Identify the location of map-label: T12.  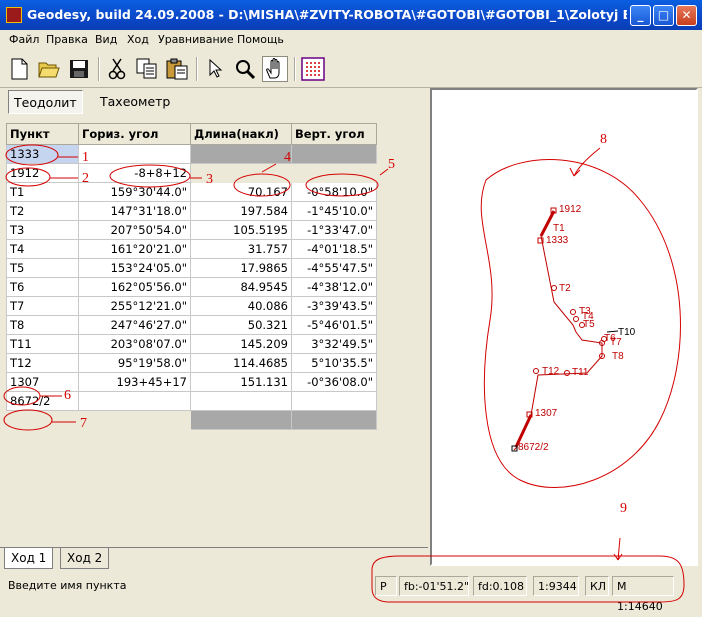
(551, 371).